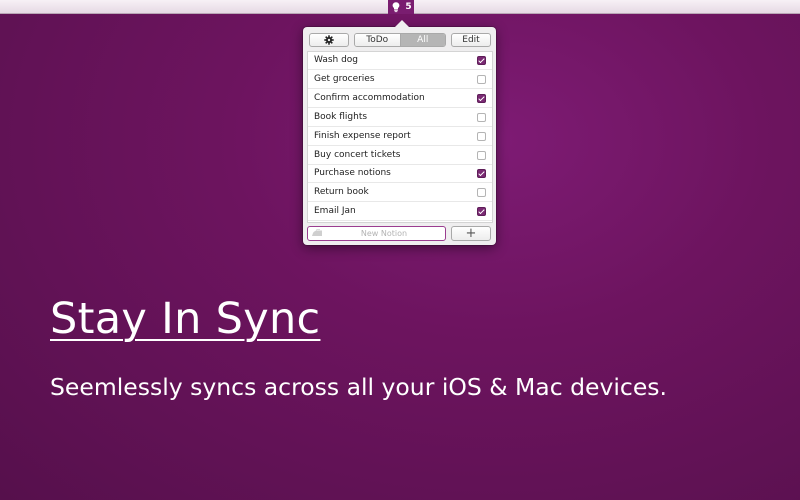  Describe the element at coordinates (402, 23) in the screenshot. I see `popover-arrow` at that location.